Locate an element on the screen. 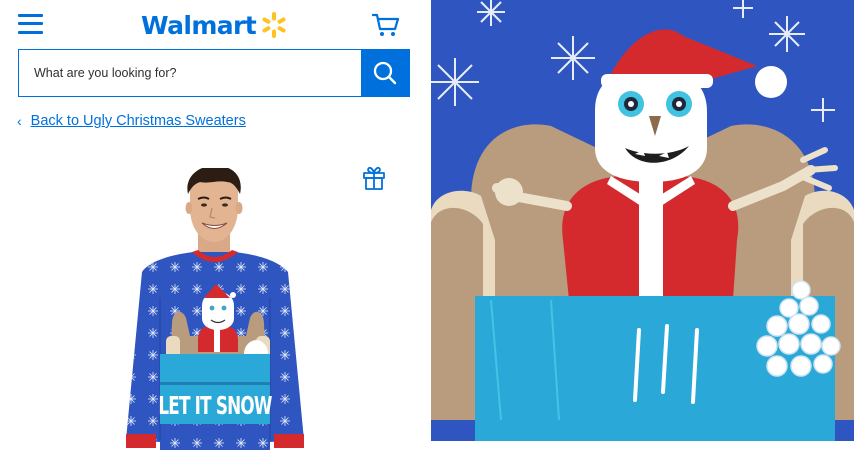 This screenshot has width=854, height=450. chevron-left-icon: ‹ is located at coordinates (19, 121).